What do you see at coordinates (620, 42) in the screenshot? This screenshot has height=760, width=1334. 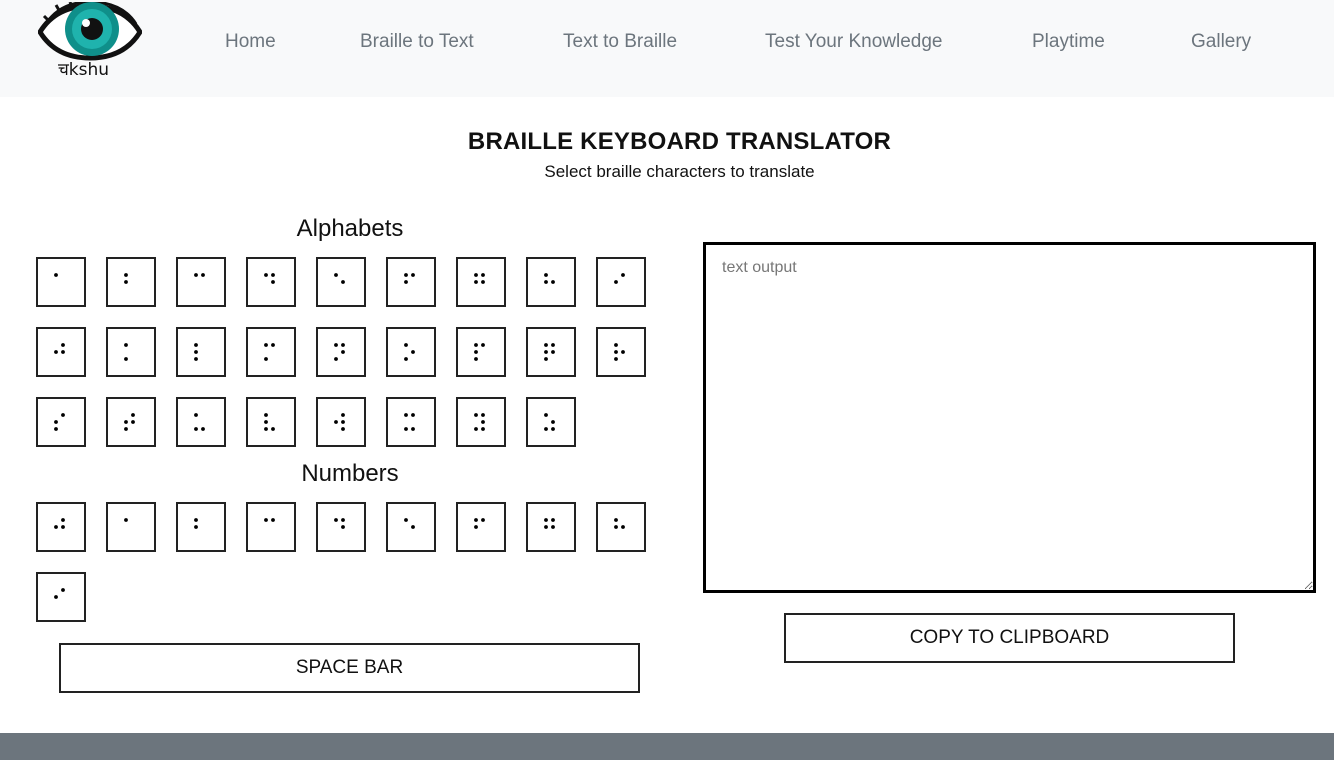 I see `nav-text-to-braille: Text to Braille` at bounding box center [620, 42].